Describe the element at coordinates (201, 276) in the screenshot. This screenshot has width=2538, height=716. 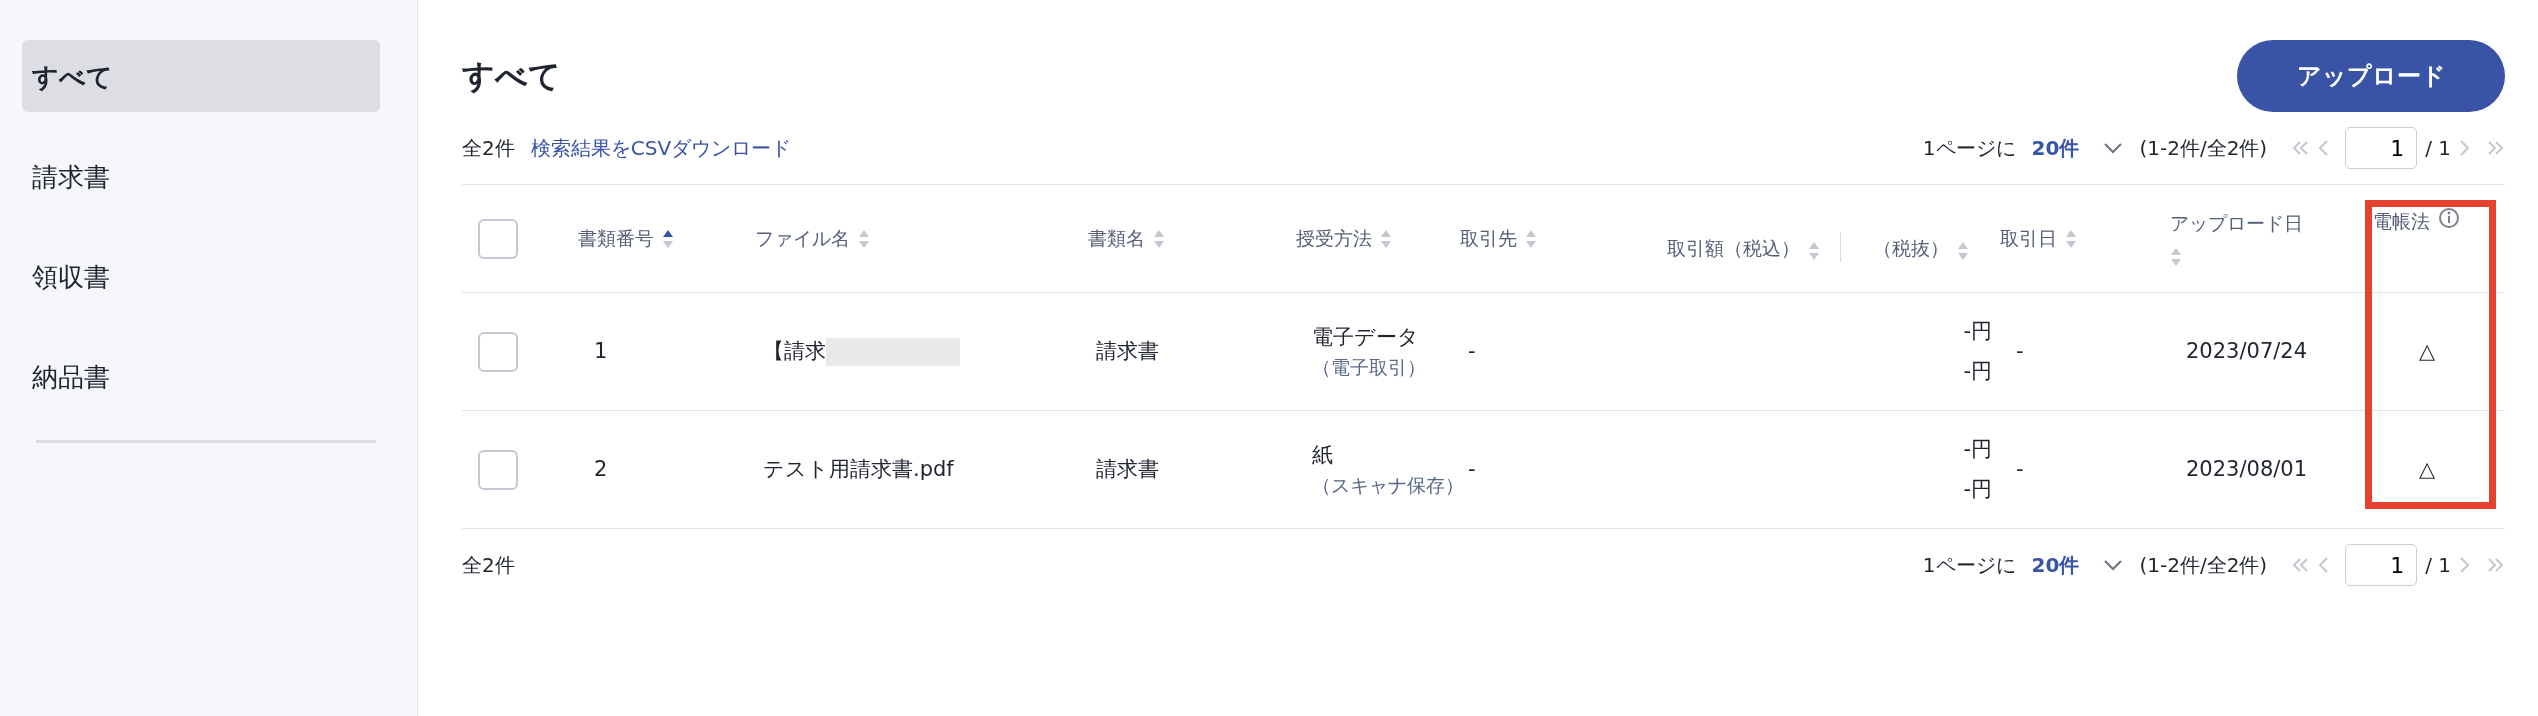
I see `sidebar-item: 領収書` at that location.